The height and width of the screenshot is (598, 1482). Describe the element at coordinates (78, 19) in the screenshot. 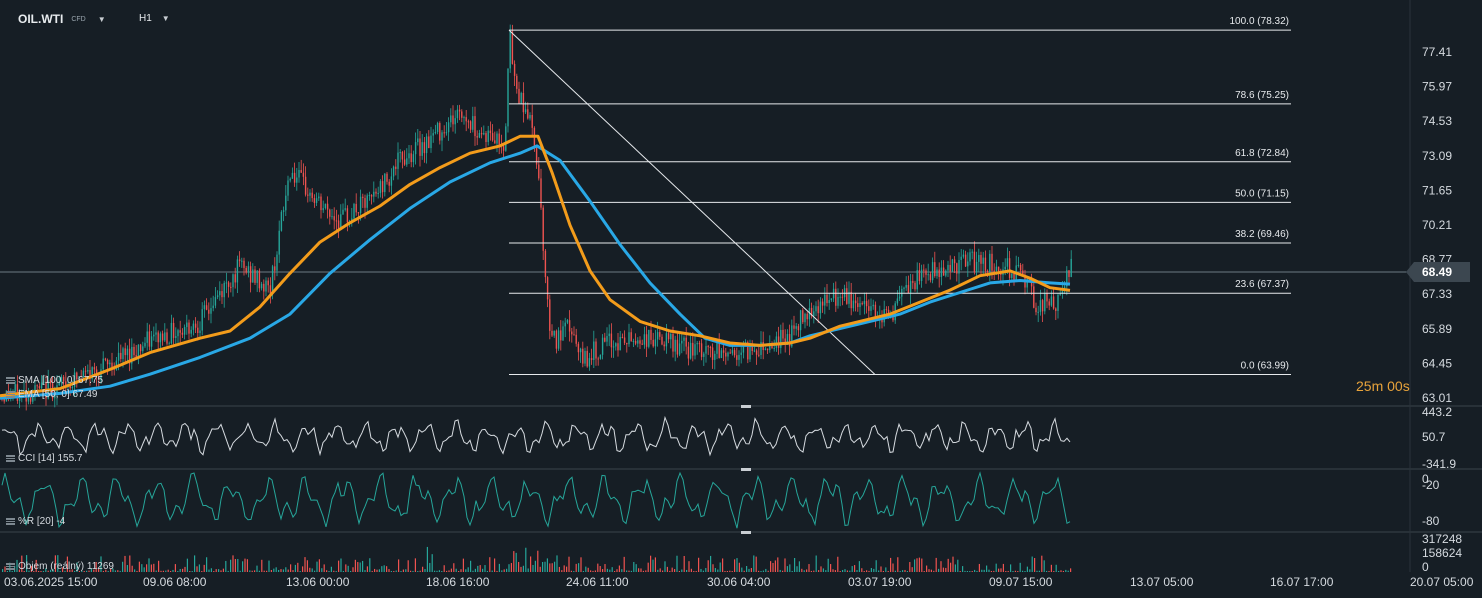

I see `symbol-type: CFD` at that location.